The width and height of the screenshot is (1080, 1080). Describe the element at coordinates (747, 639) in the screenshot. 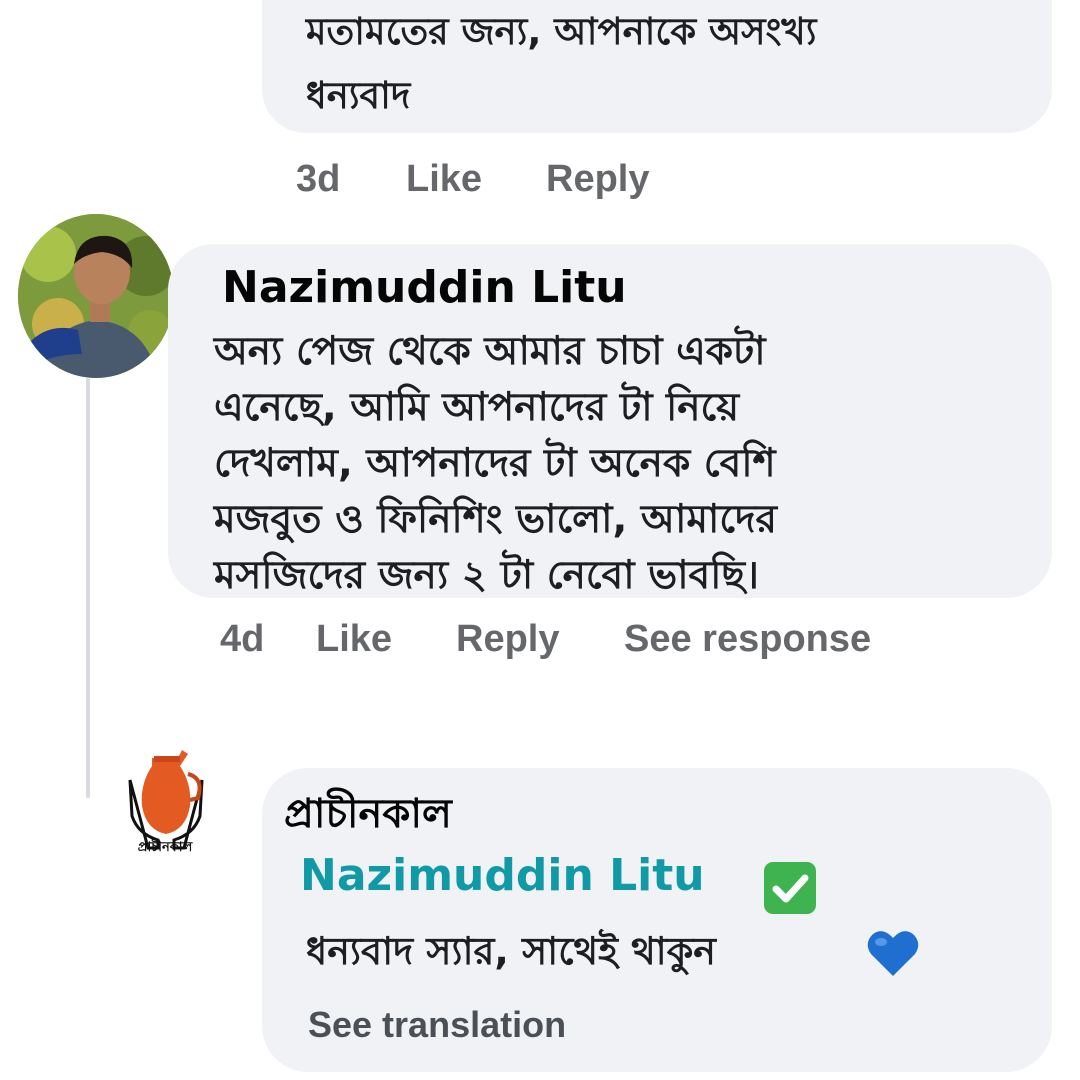

I see `see-response-button: See response` at that location.